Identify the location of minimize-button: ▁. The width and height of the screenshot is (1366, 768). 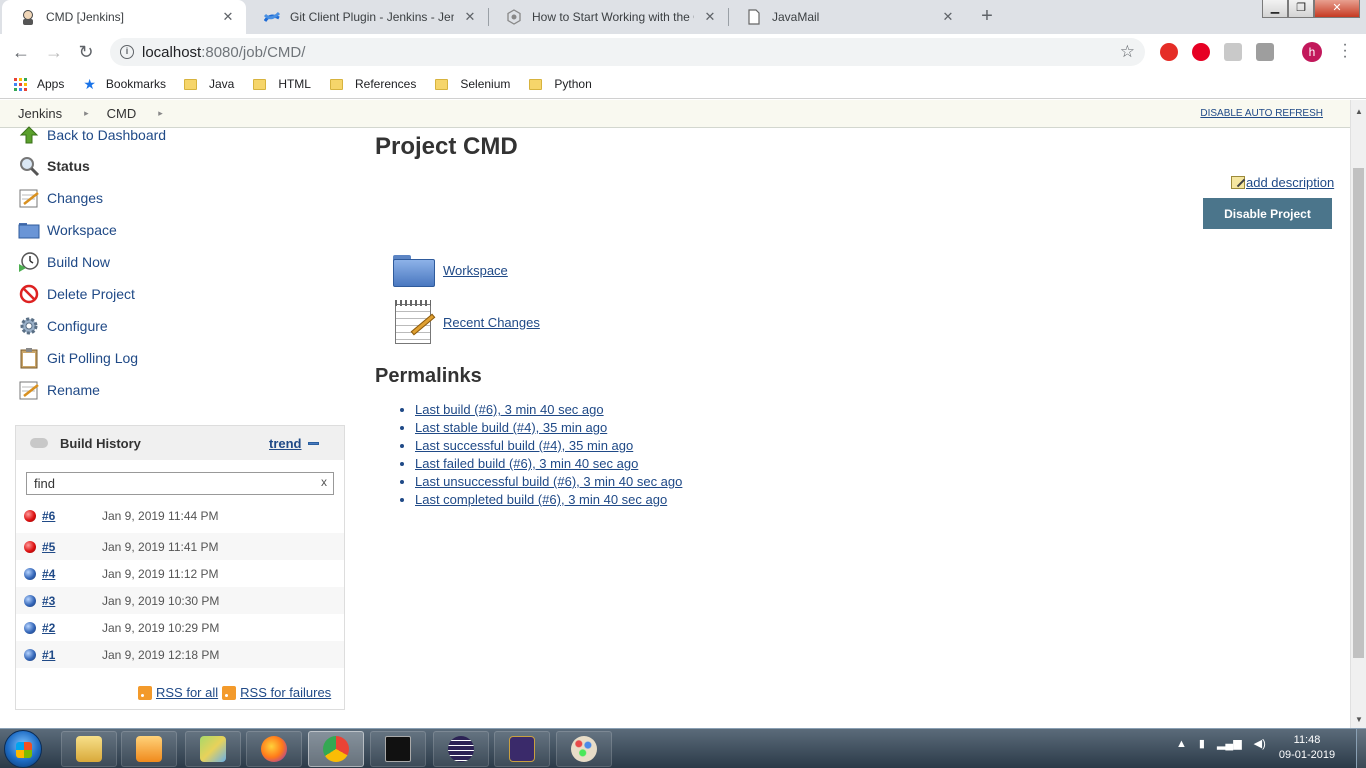
(1275, 9).